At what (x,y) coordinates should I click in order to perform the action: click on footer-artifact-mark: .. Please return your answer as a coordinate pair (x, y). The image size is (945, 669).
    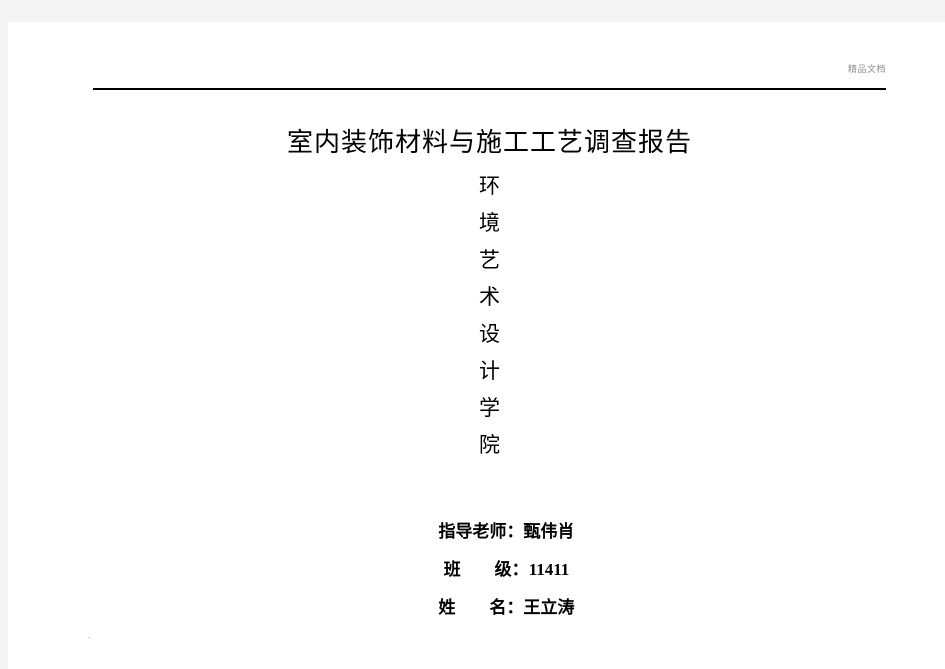
    Looking at the image, I should click on (90, 636).